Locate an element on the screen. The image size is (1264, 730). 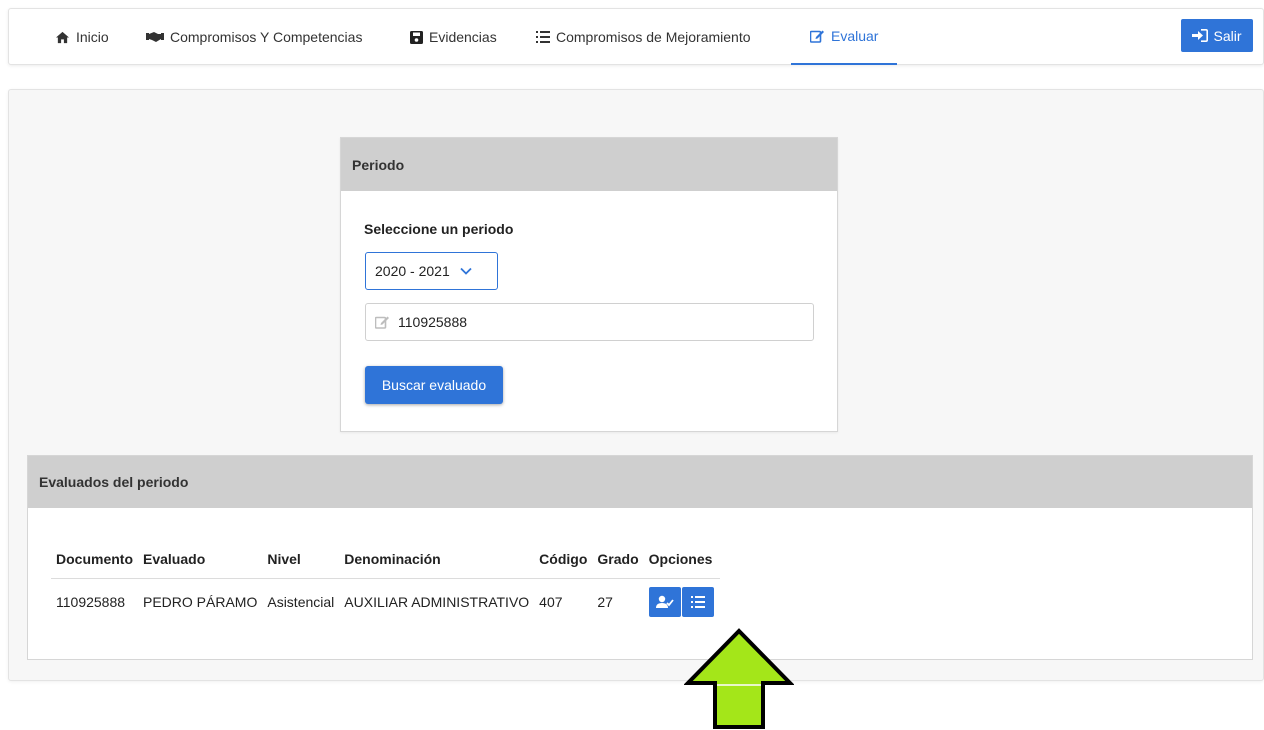
cell-grado: 27 is located at coordinates (605, 602).